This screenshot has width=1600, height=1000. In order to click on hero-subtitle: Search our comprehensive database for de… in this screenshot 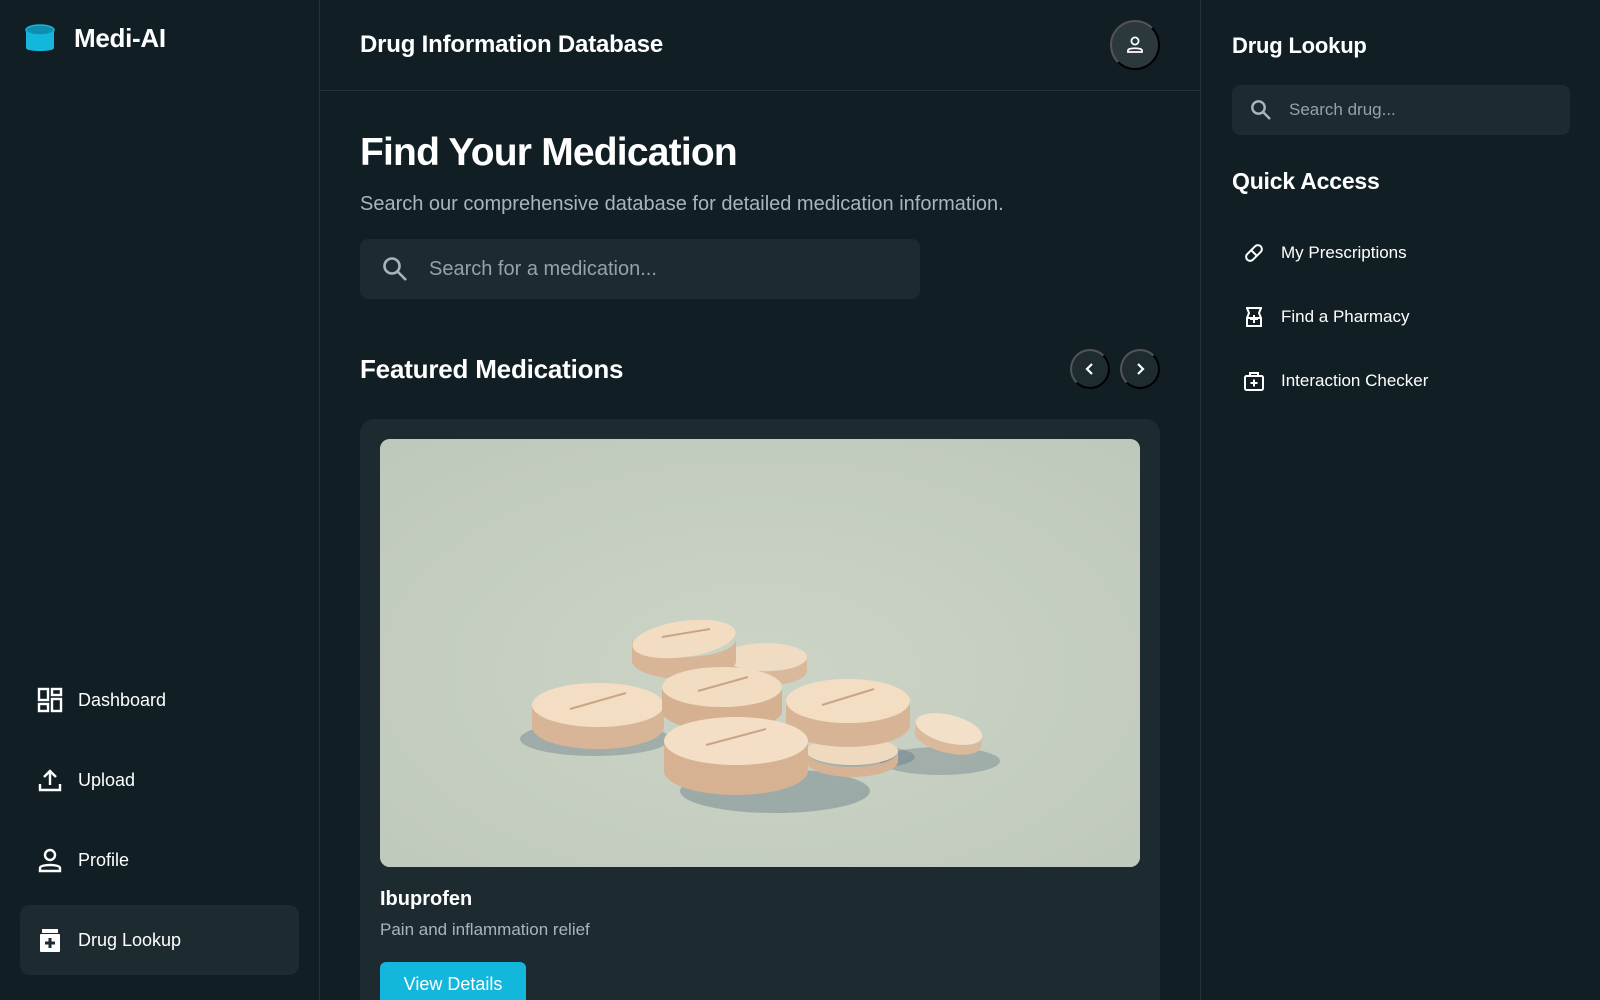, I will do `click(682, 204)`.